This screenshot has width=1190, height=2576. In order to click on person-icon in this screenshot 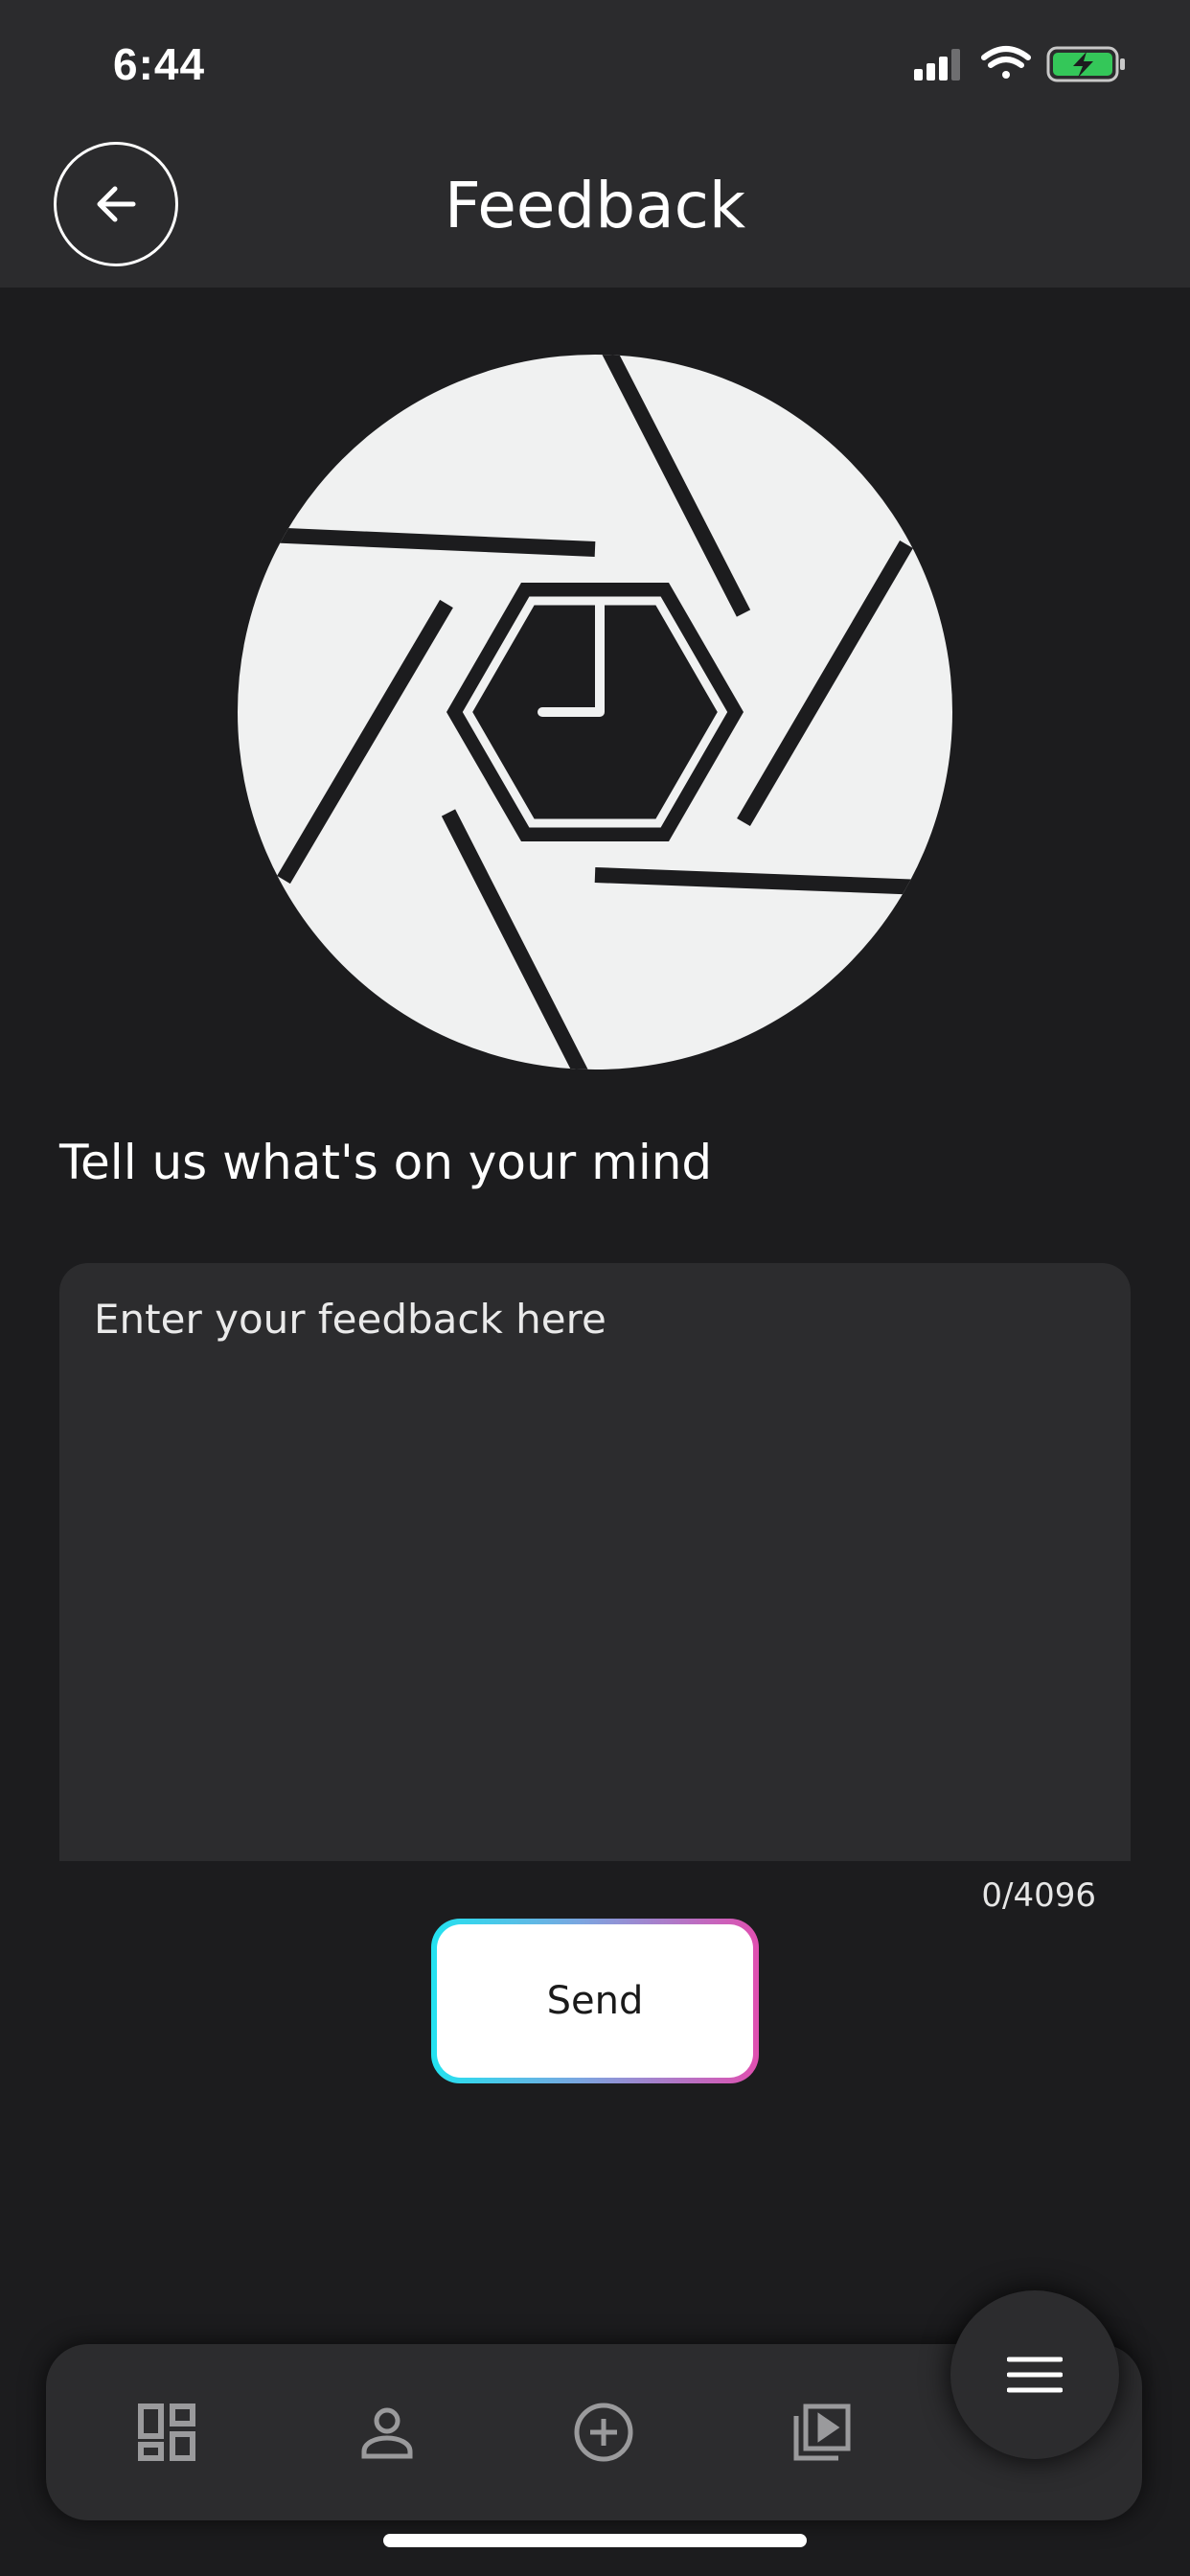, I will do `click(387, 2433)`.